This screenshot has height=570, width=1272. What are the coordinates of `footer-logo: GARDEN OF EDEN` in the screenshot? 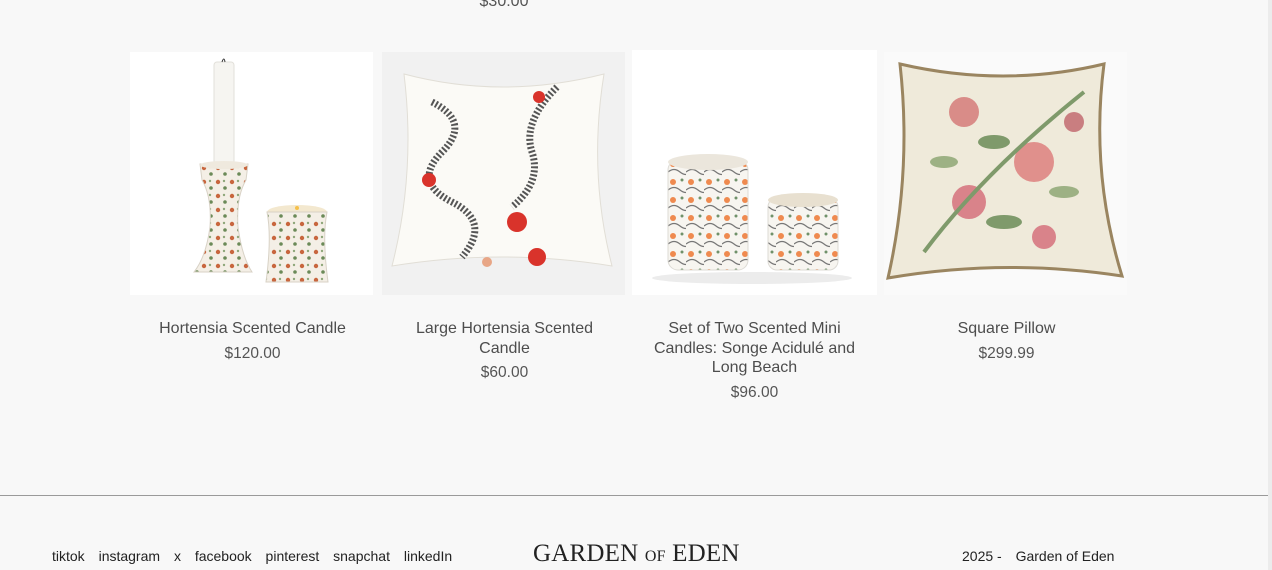 It's located at (636, 554).